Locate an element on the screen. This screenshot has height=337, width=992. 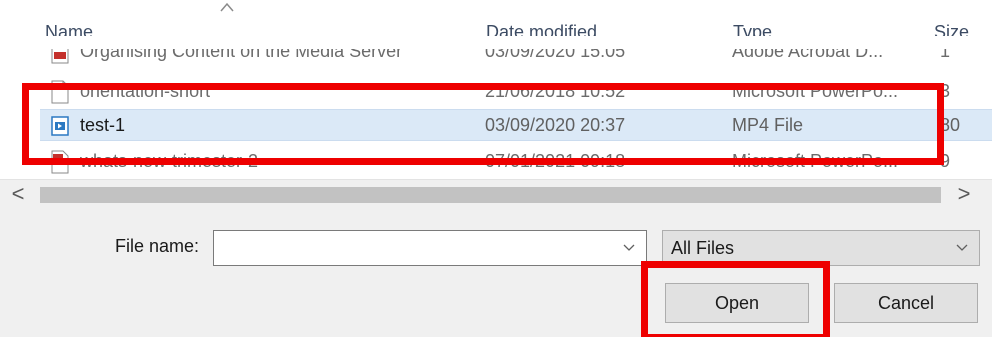
cancel-button: Cancel is located at coordinates (906, 303).